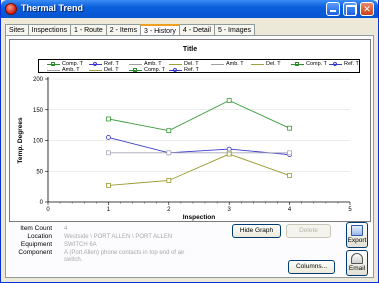 The height and width of the screenshot is (283, 379). What do you see at coordinates (357, 230) in the screenshot?
I see `export-icon` at bounding box center [357, 230].